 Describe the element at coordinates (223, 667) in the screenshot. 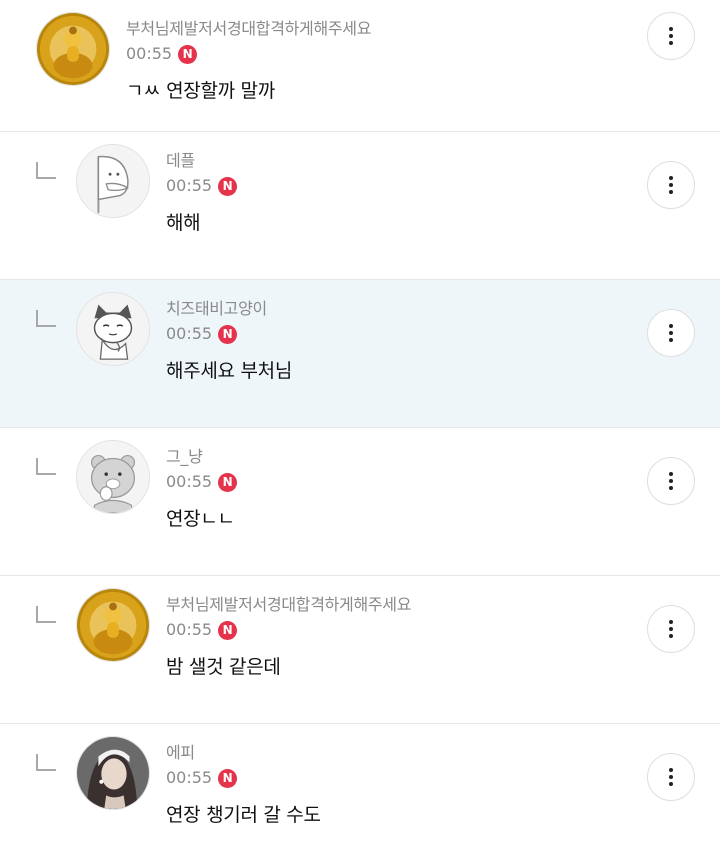

I see `comment-text: 밤 샐것 같은데` at that location.